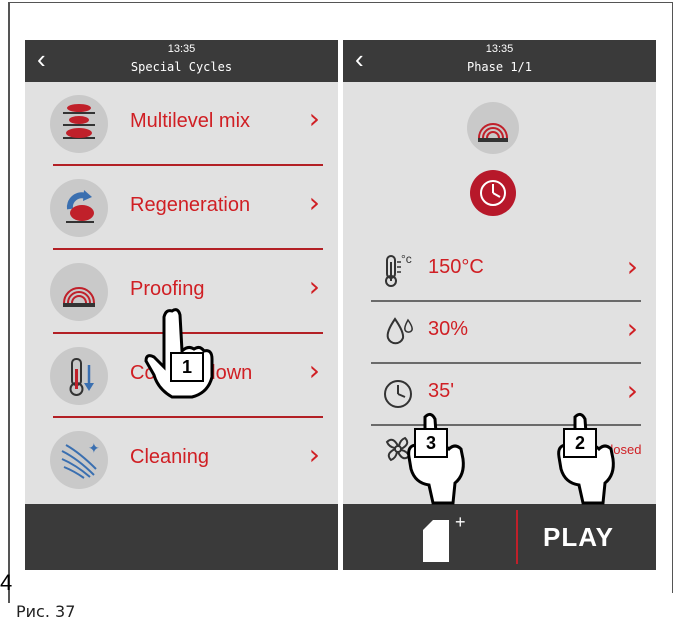  I want to click on temp-unit: °c, so click(406, 259).